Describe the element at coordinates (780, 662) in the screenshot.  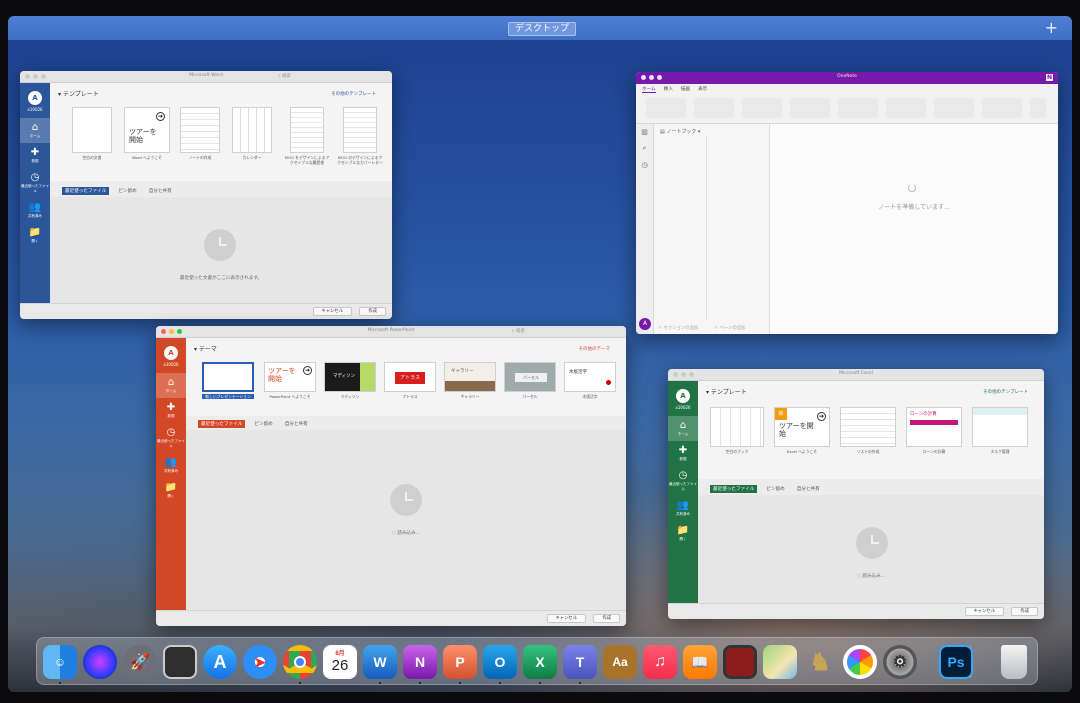
I see `maps-icon` at that location.